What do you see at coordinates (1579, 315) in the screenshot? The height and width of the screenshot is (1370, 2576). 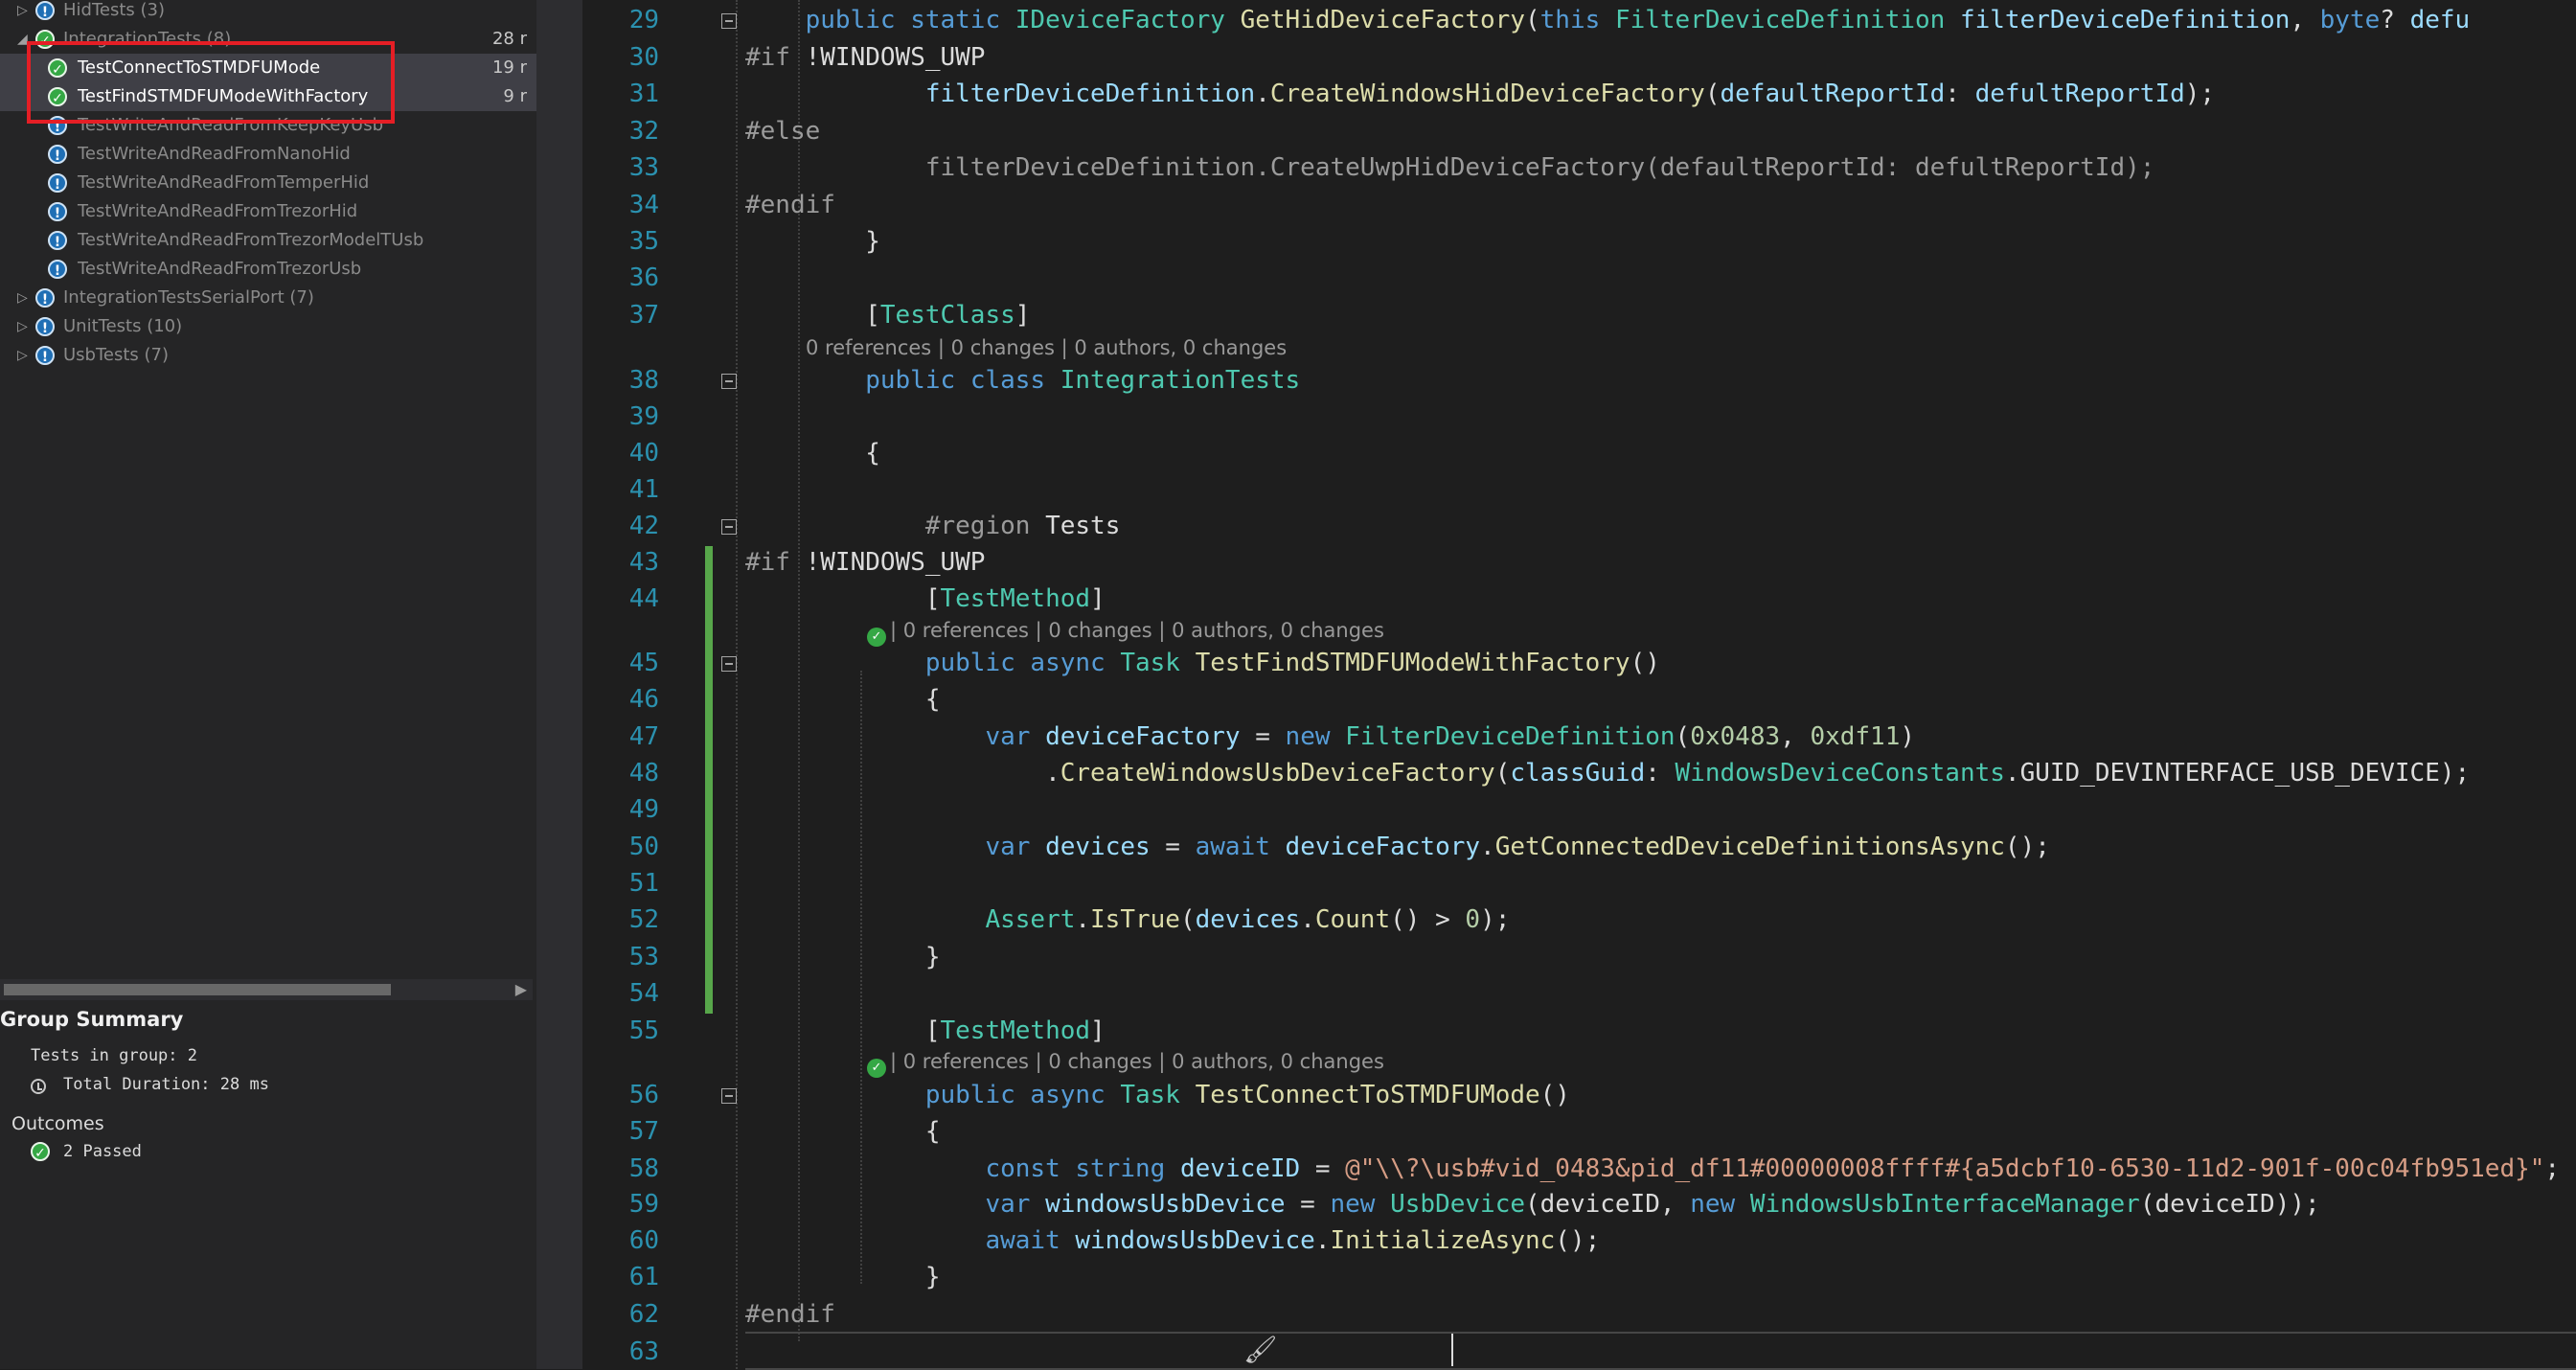 I see `code-line: 37 [TestClass]` at bounding box center [1579, 315].